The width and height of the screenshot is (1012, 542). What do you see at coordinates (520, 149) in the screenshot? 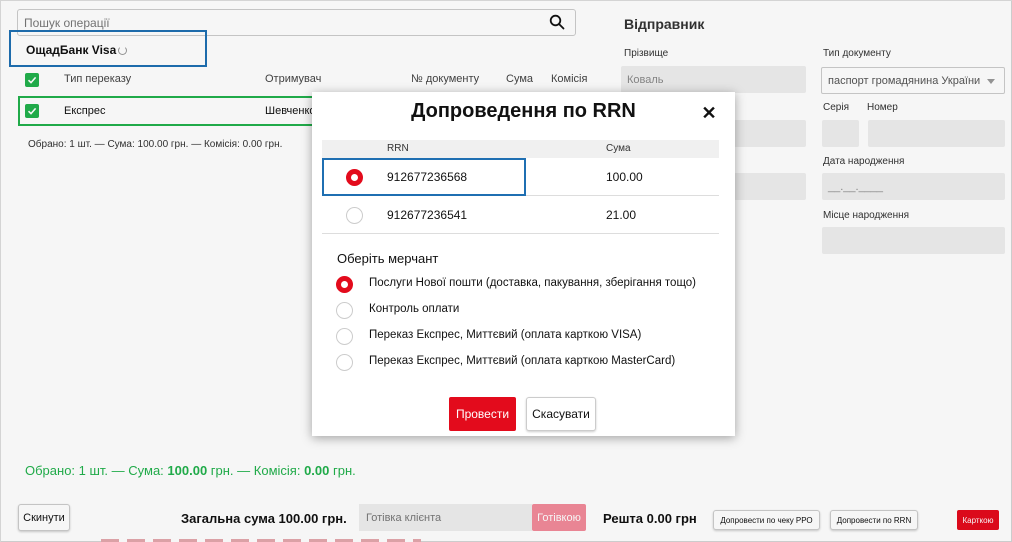
I see `rrn-table-header: RRN Сума` at bounding box center [520, 149].